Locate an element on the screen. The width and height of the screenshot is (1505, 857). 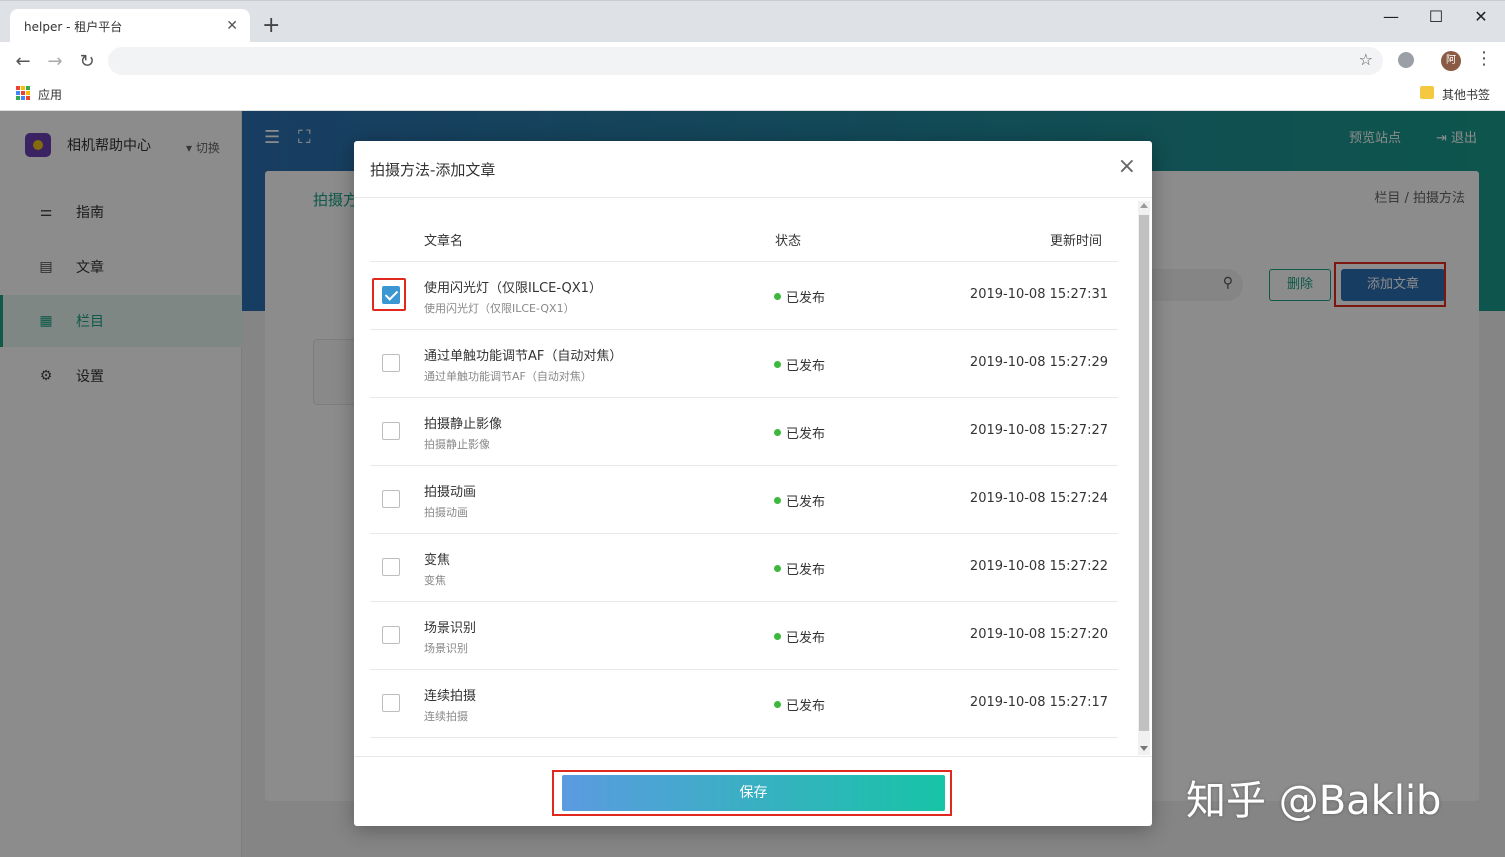
article-title: 拍摄静止影像 is located at coordinates (463, 424).